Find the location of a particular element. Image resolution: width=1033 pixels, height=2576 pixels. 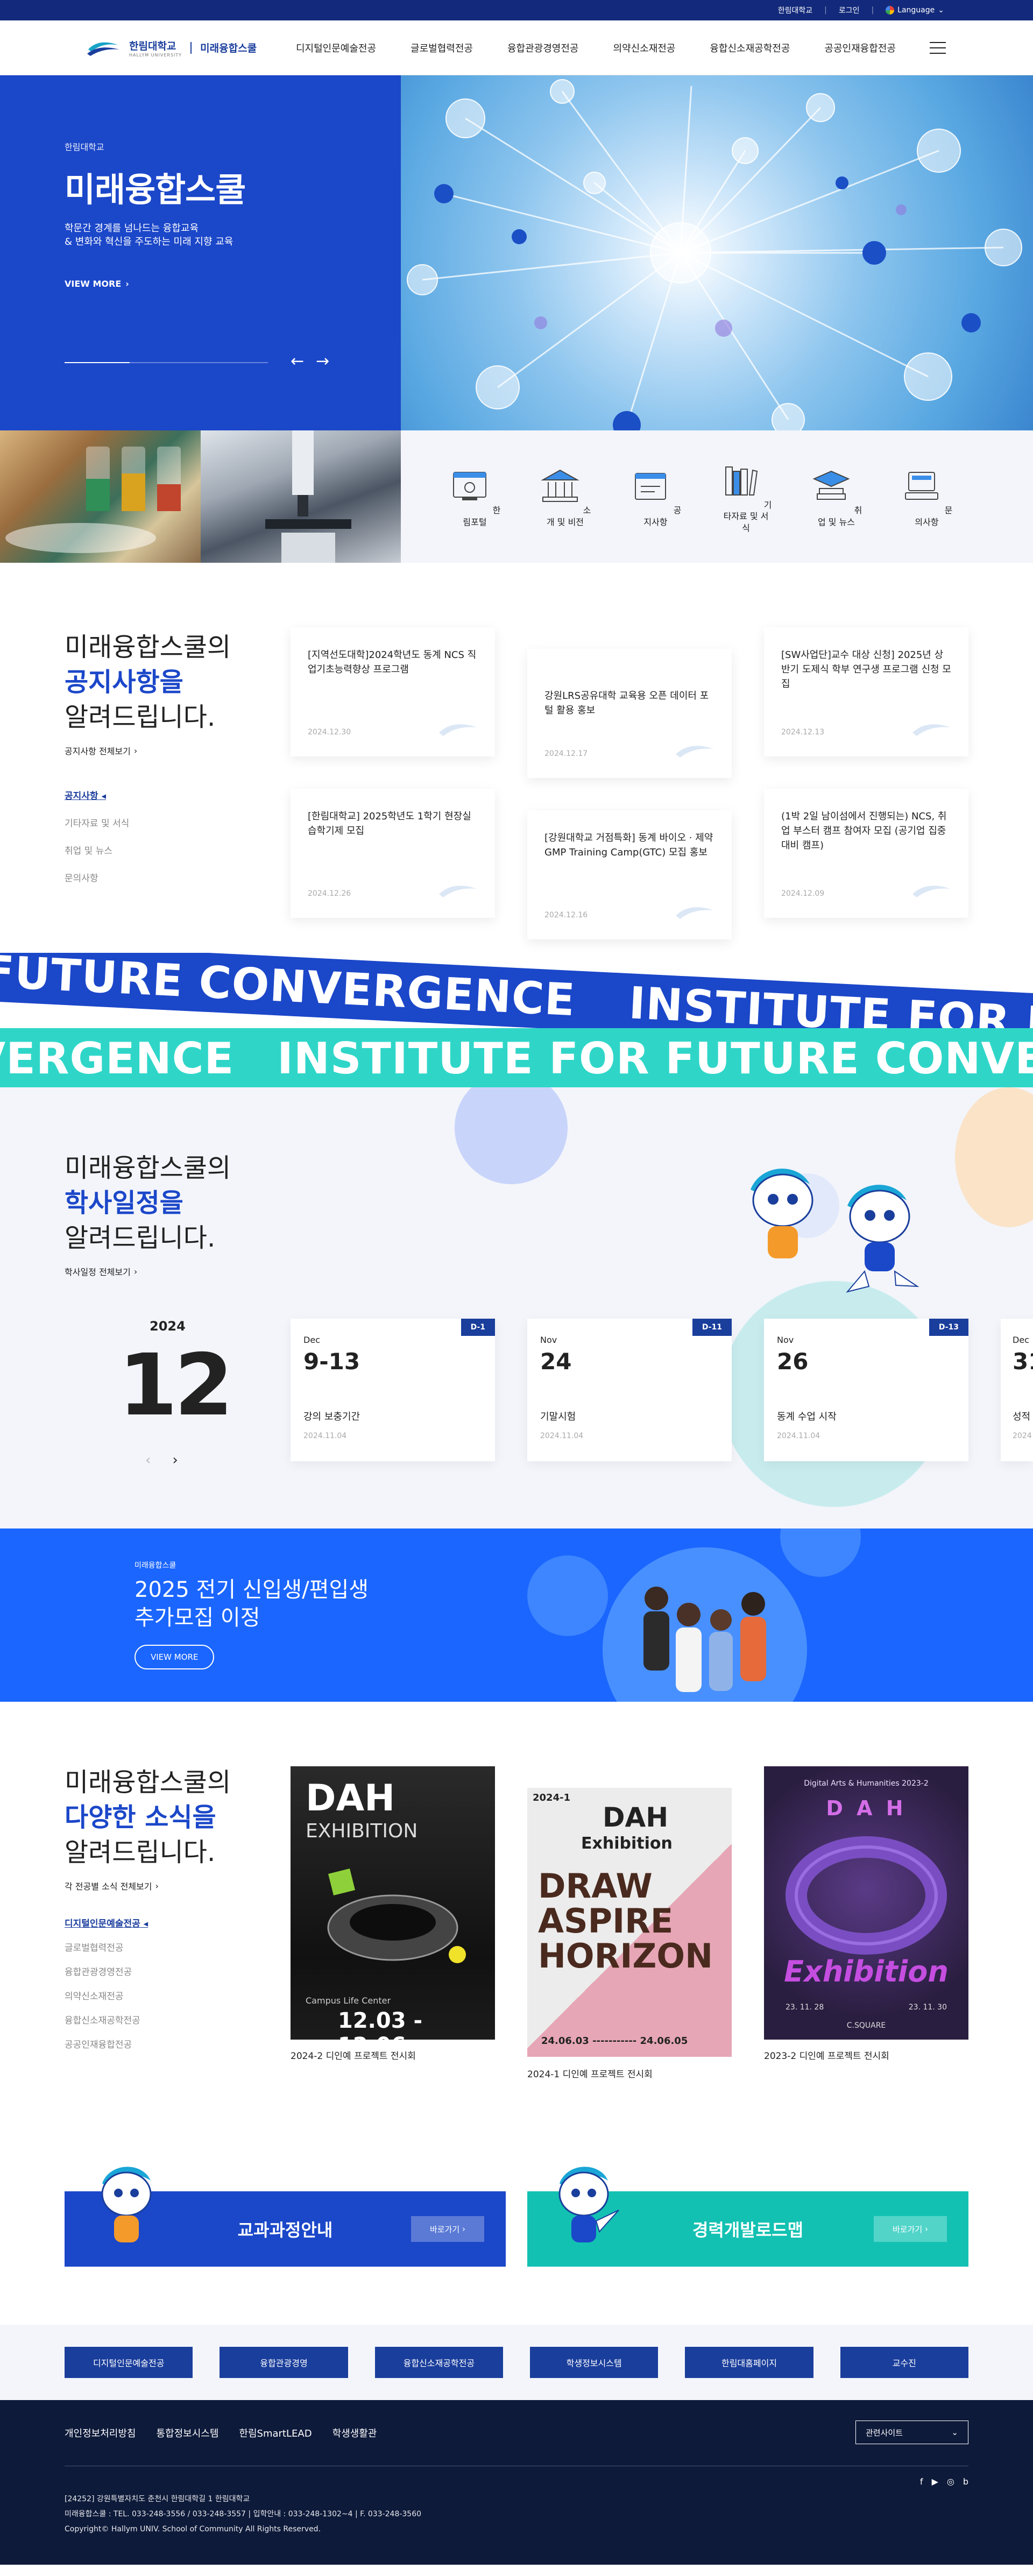

notice-tab: 기타자료 및 서식 is located at coordinates (148, 822).